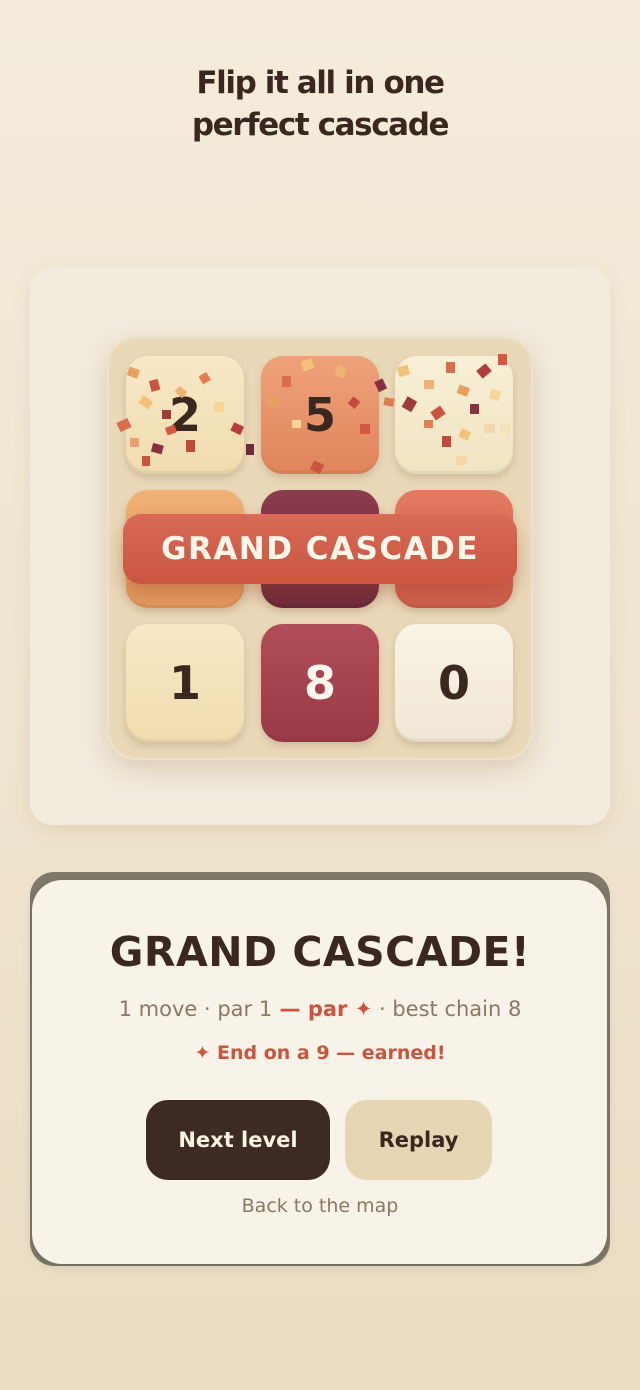 The image size is (640, 1390). I want to click on tile-r3c2: 8, so click(320, 683).